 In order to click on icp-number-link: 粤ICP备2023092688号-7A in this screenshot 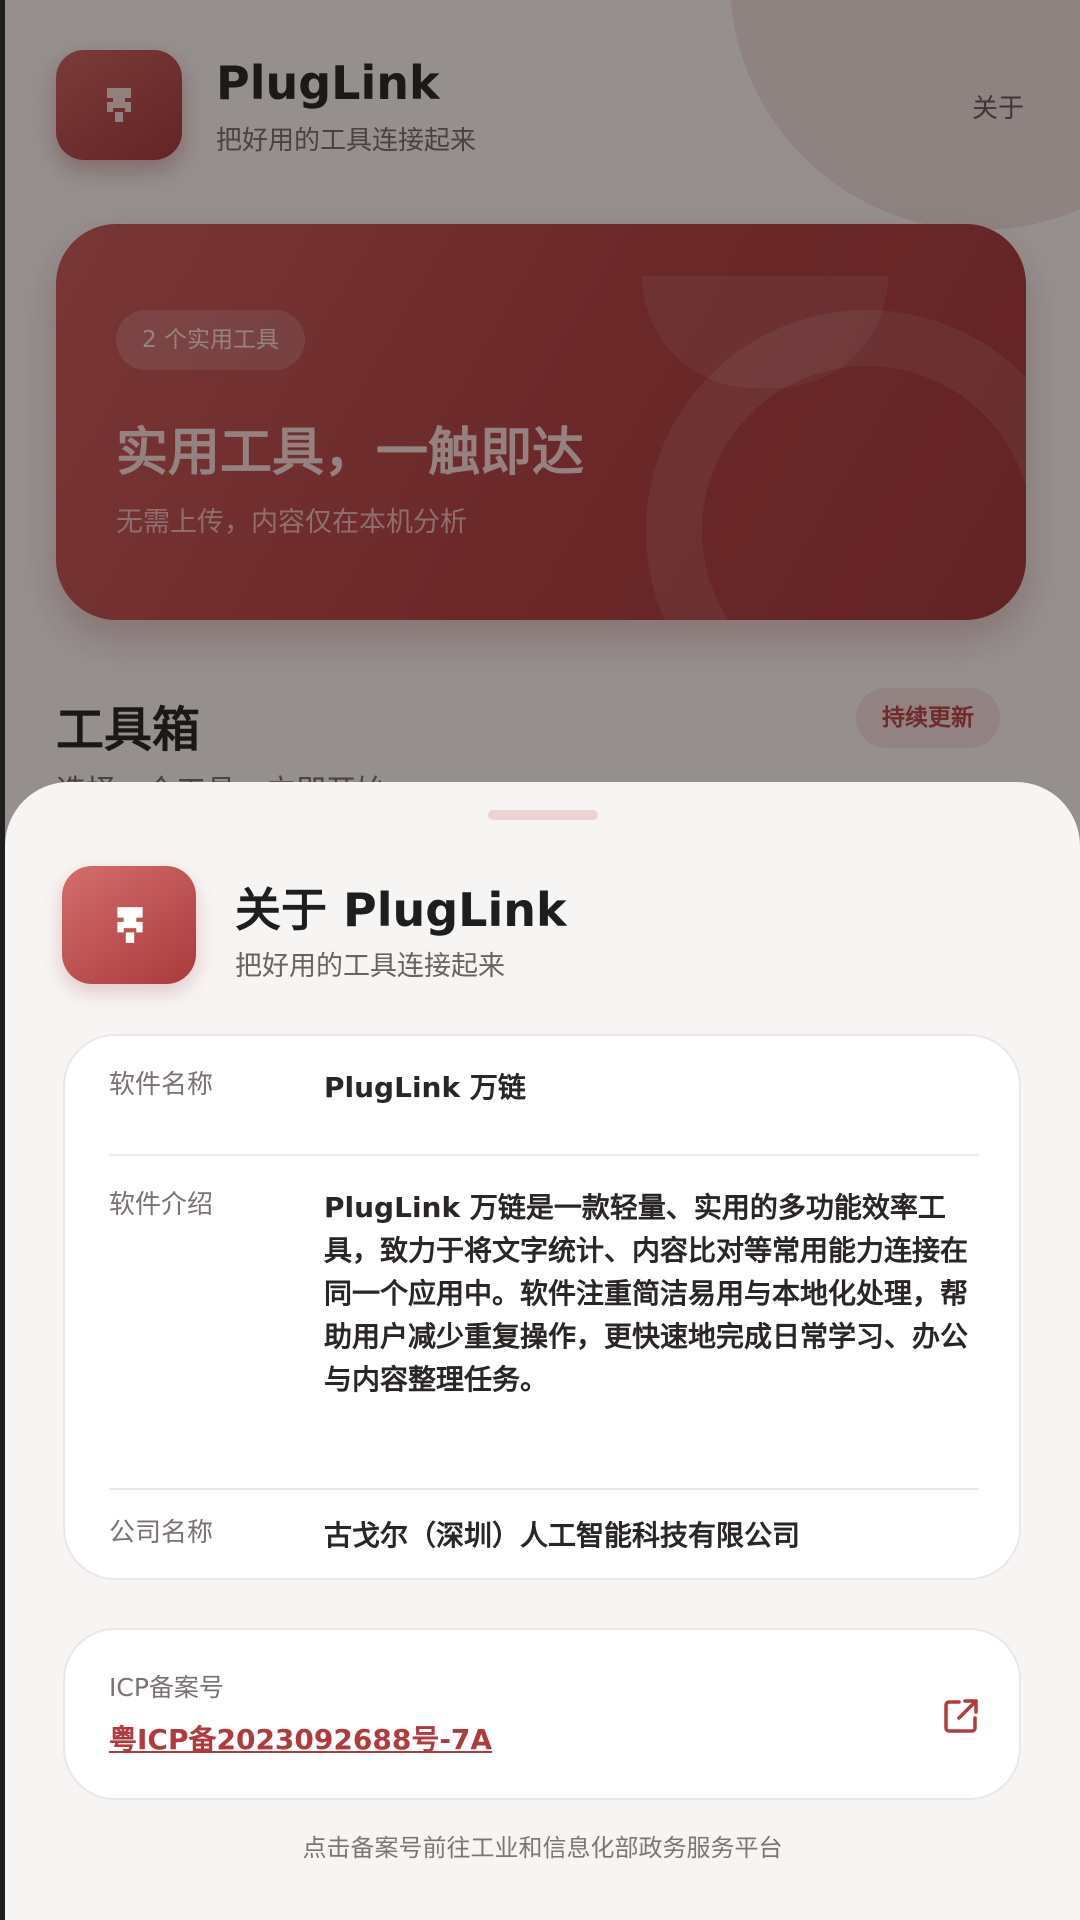, I will do `click(300, 1738)`.